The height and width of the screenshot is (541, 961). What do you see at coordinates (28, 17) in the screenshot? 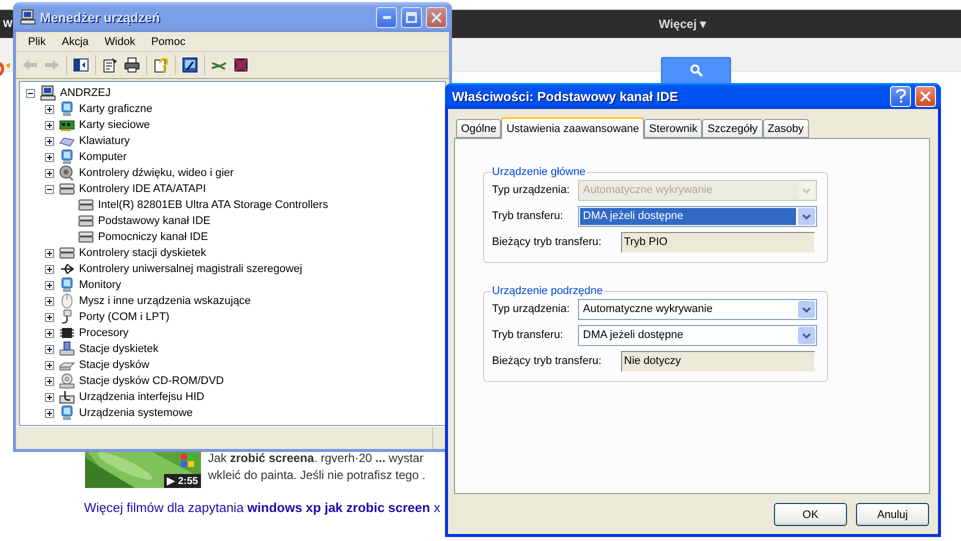
I see `computer-icon` at bounding box center [28, 17].